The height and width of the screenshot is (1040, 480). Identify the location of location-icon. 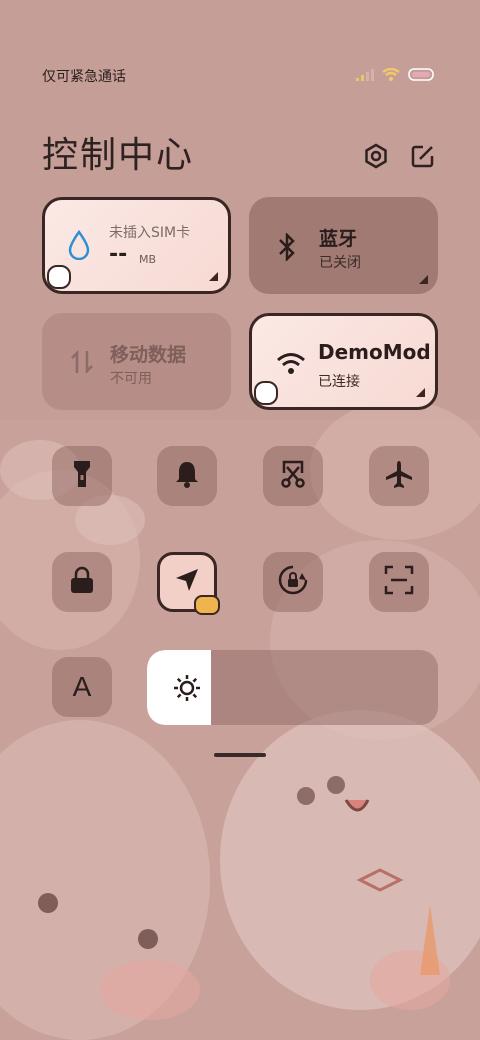
(187, 582).